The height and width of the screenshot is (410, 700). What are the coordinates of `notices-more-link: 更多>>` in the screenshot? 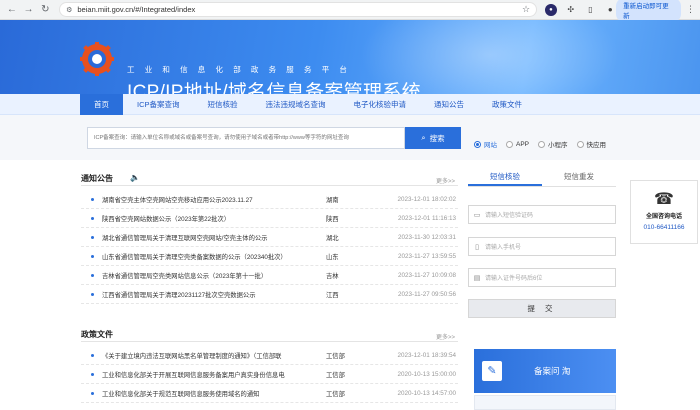 It's located at (445, 180).